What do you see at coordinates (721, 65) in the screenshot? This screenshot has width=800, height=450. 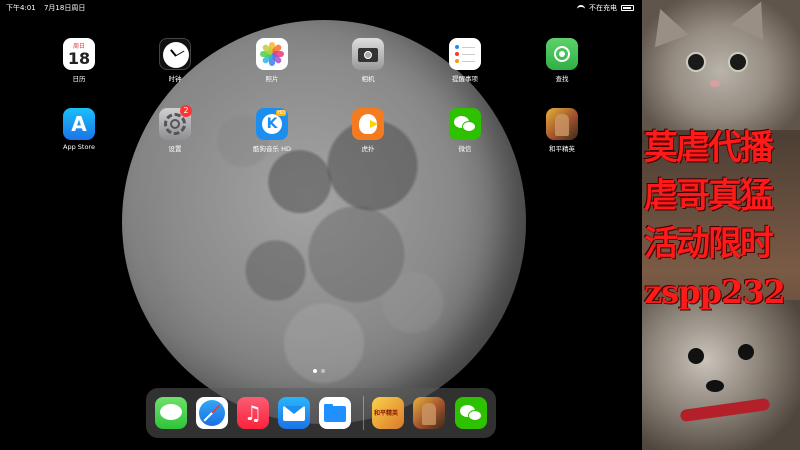 I see `cat-photo` at bounding box center [721, 65].